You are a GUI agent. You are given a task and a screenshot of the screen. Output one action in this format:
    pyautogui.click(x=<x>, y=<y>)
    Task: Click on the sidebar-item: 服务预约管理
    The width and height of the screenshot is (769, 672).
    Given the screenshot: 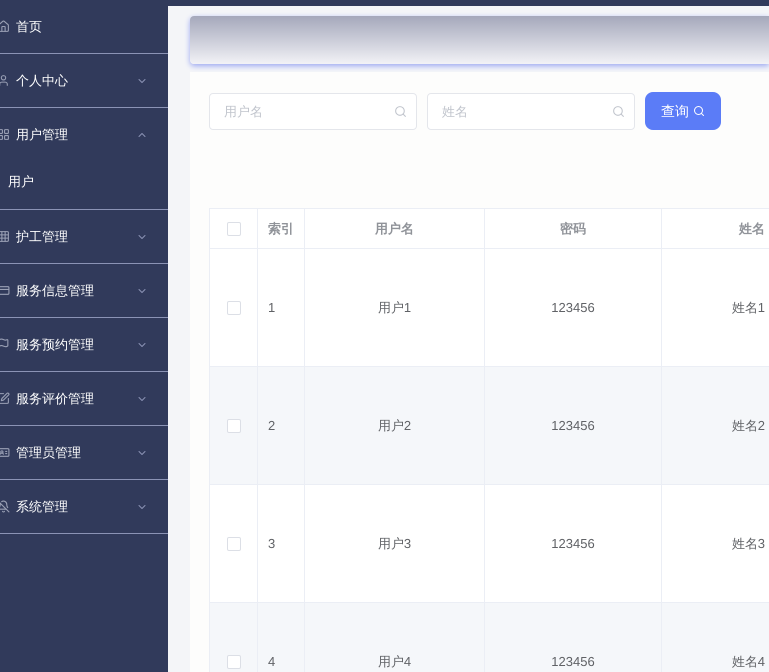 What is the action you would take?
    pyautogui.click(x=84, y=344)
    